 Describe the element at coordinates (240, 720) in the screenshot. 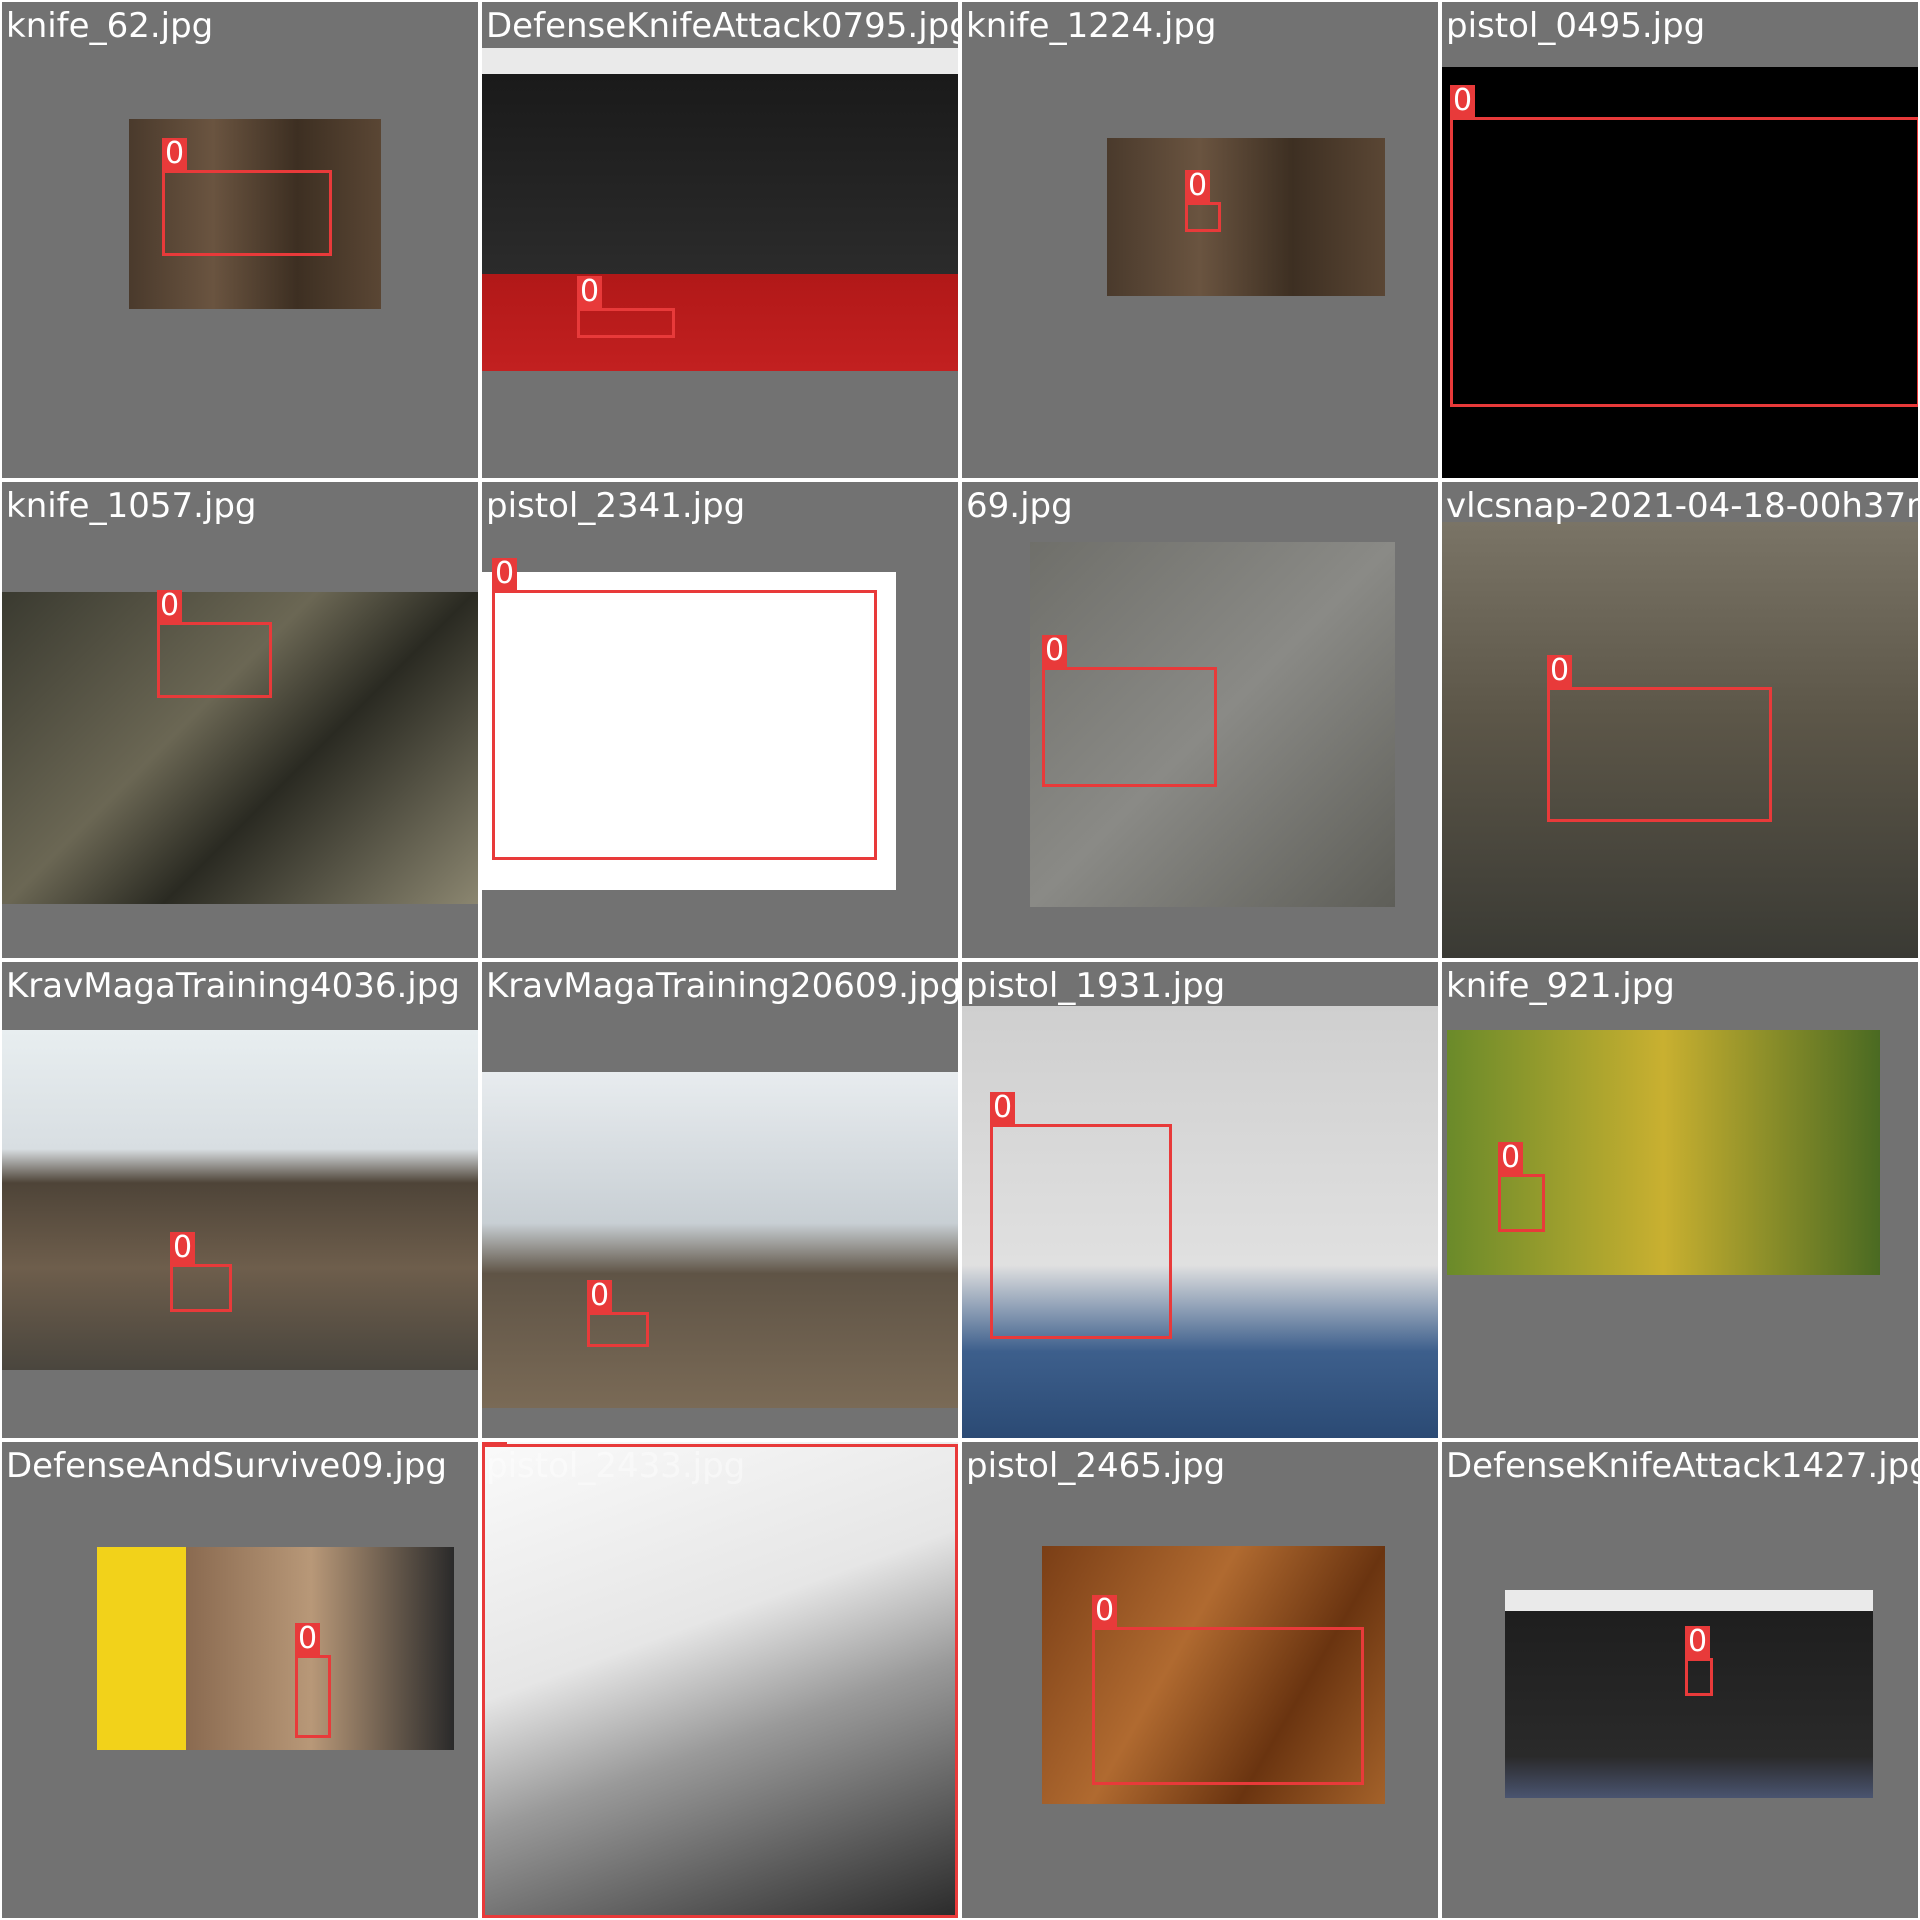

I see `tile-knife-1057: 0 knife_1057.jpg` at that location.